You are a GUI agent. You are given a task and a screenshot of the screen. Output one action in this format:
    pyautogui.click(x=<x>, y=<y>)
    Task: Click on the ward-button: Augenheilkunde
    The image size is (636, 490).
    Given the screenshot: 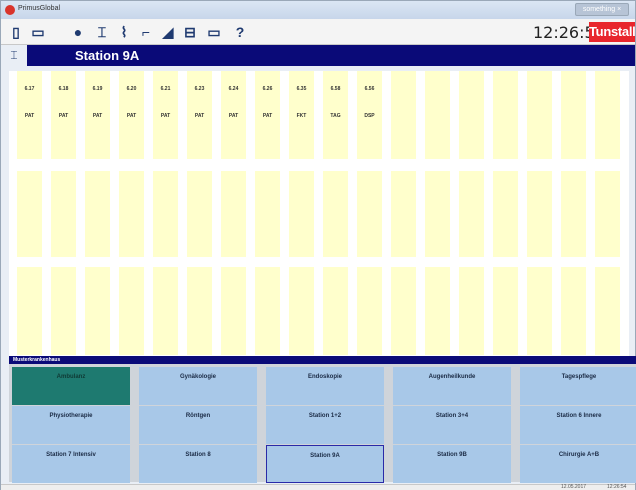 What is the action you would take?
    pyautogui.click(x=452, y=386)
    